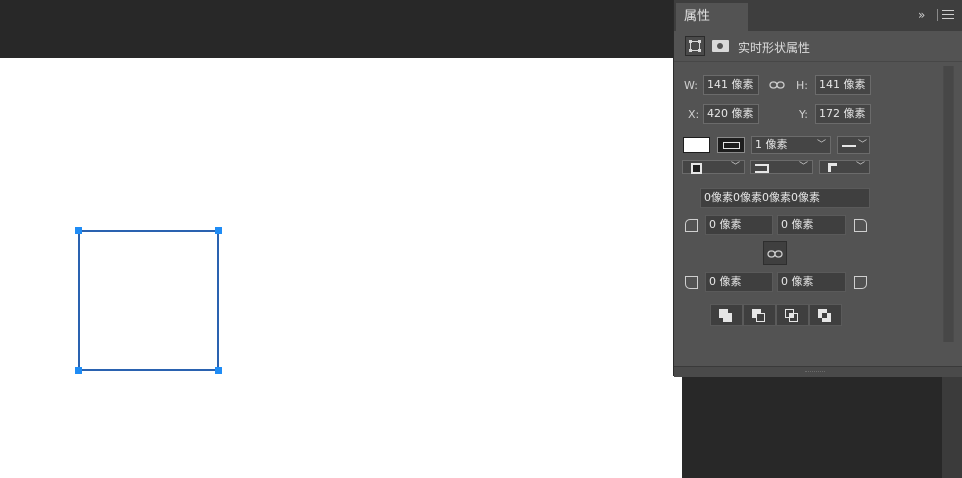 Image resolution: width=962 pixels, height=478 pixels. I want to click on tab-properties: 属性, so click(712, 17).